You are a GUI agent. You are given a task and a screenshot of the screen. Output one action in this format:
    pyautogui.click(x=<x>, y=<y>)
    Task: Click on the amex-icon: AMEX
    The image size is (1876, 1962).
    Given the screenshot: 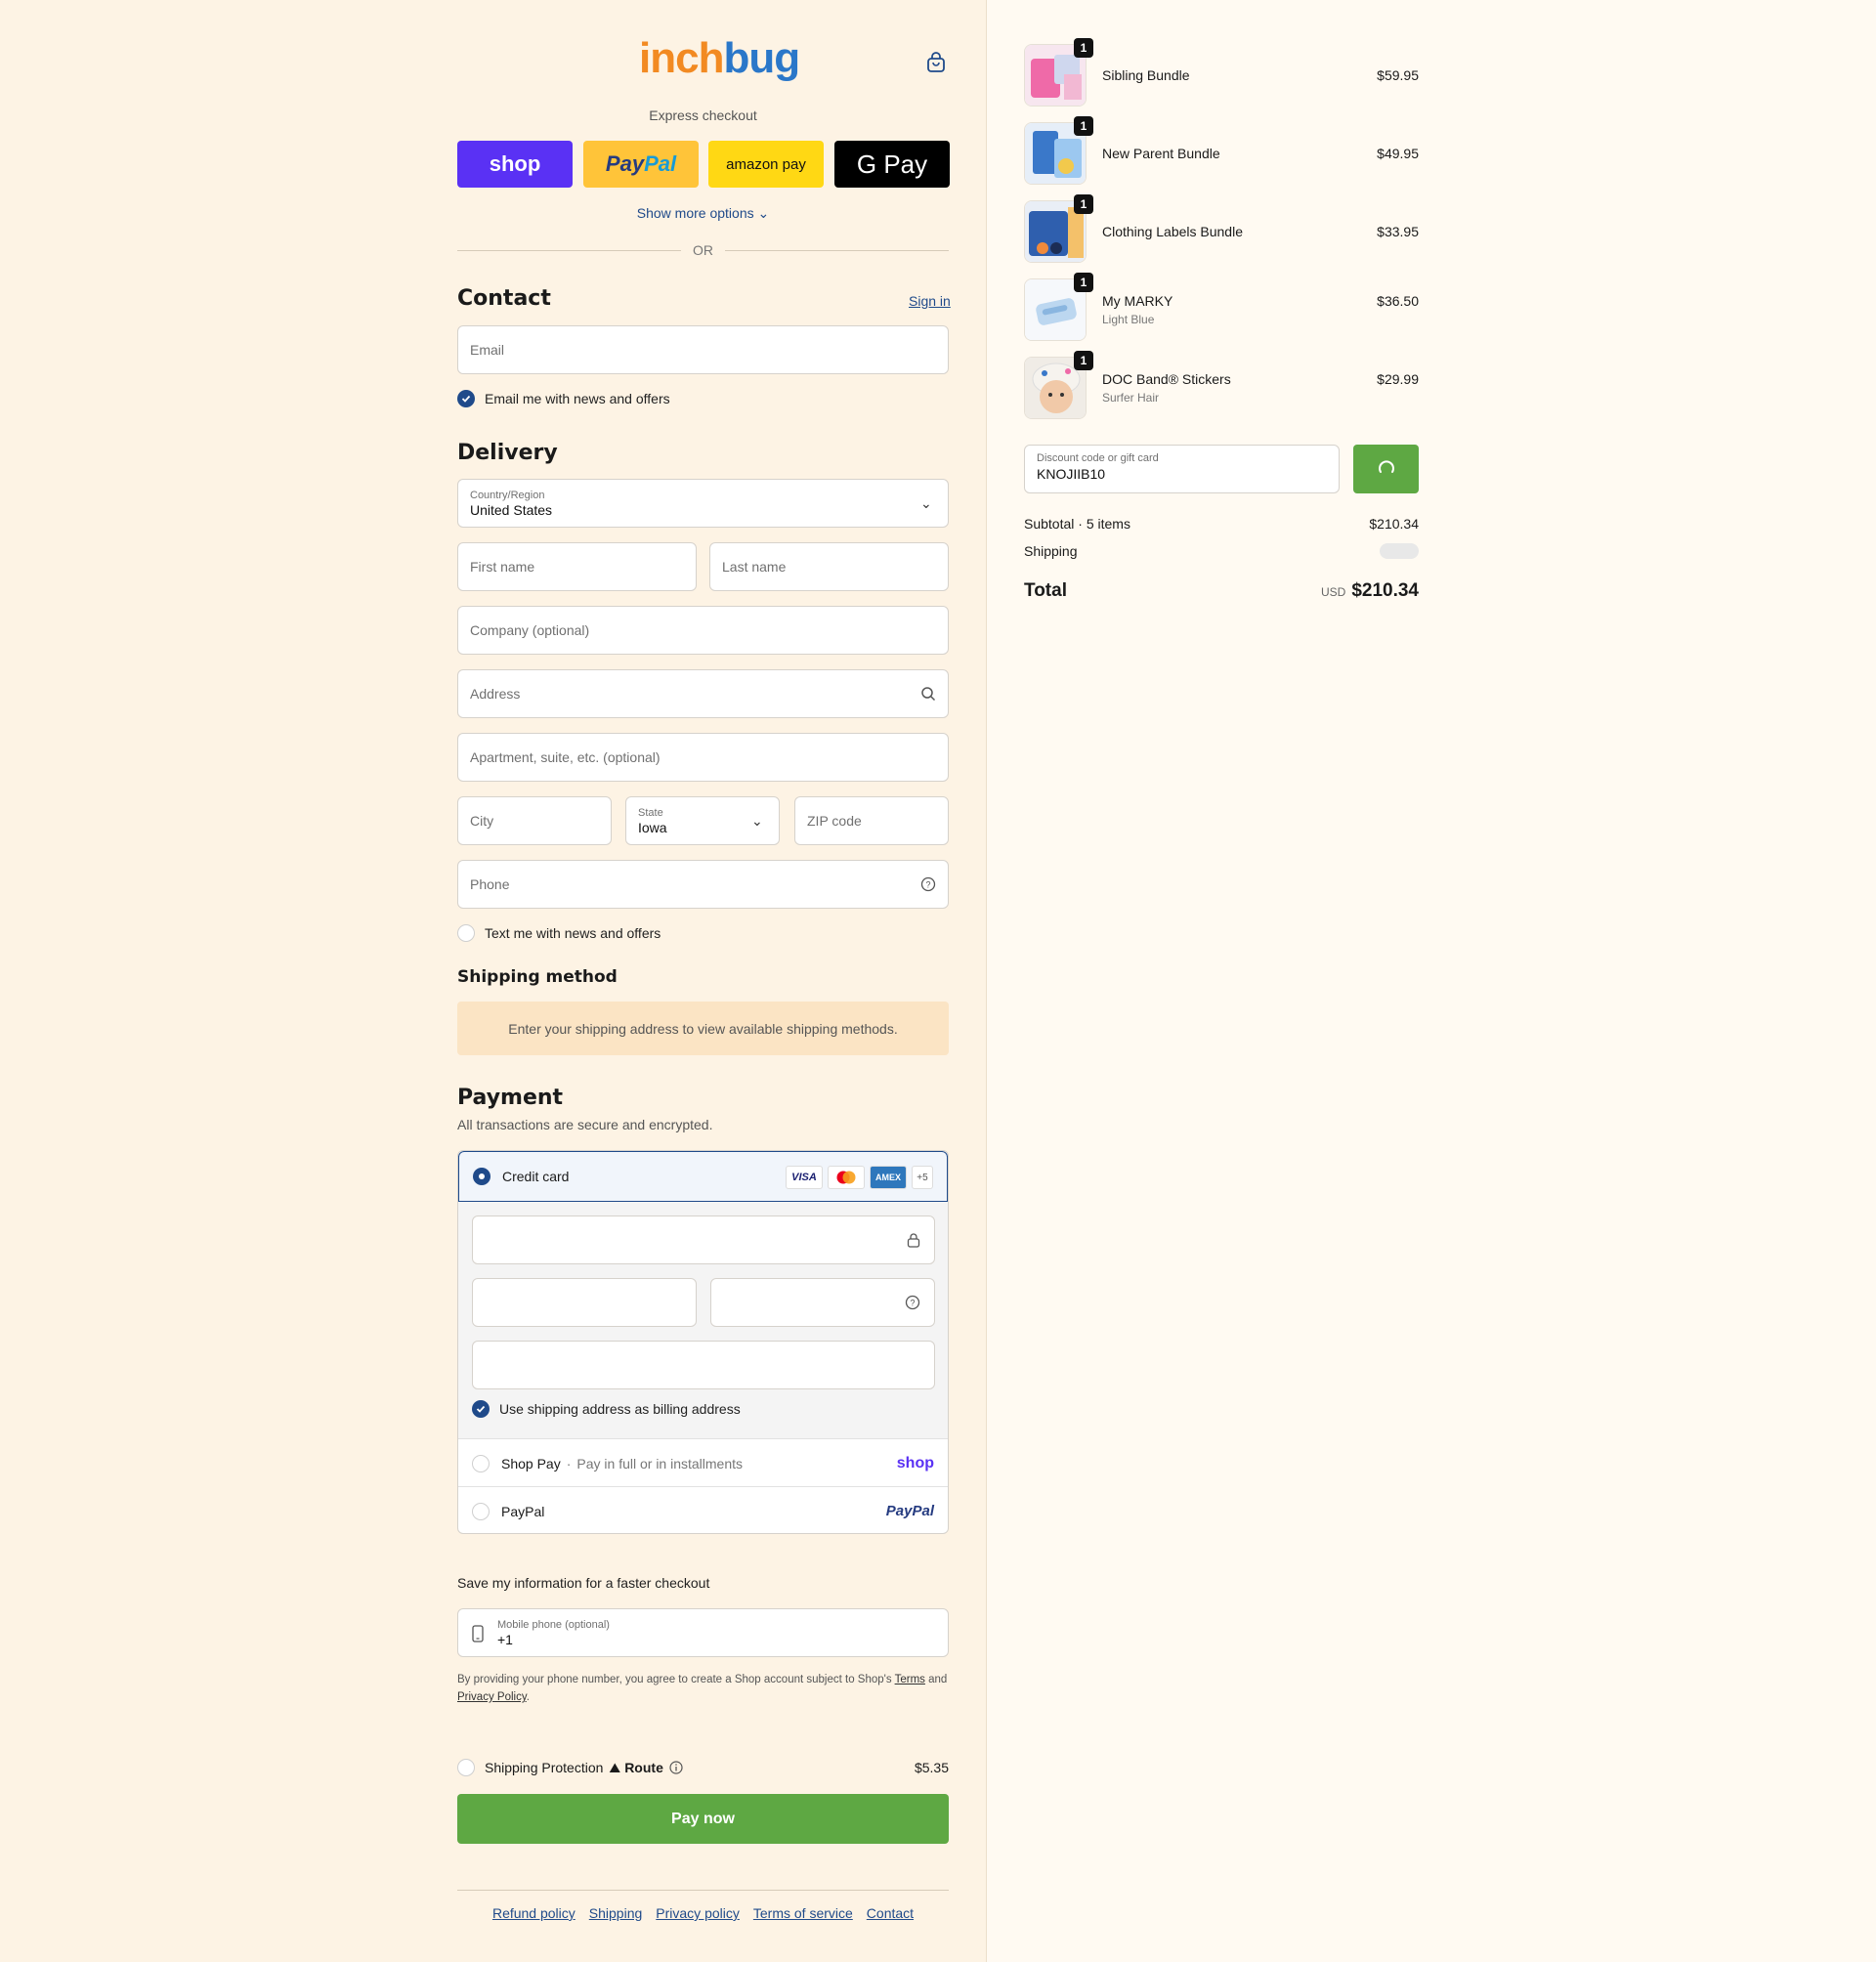 What is the action you would take?
    pyautogui.click(x=888, y=1177)
    